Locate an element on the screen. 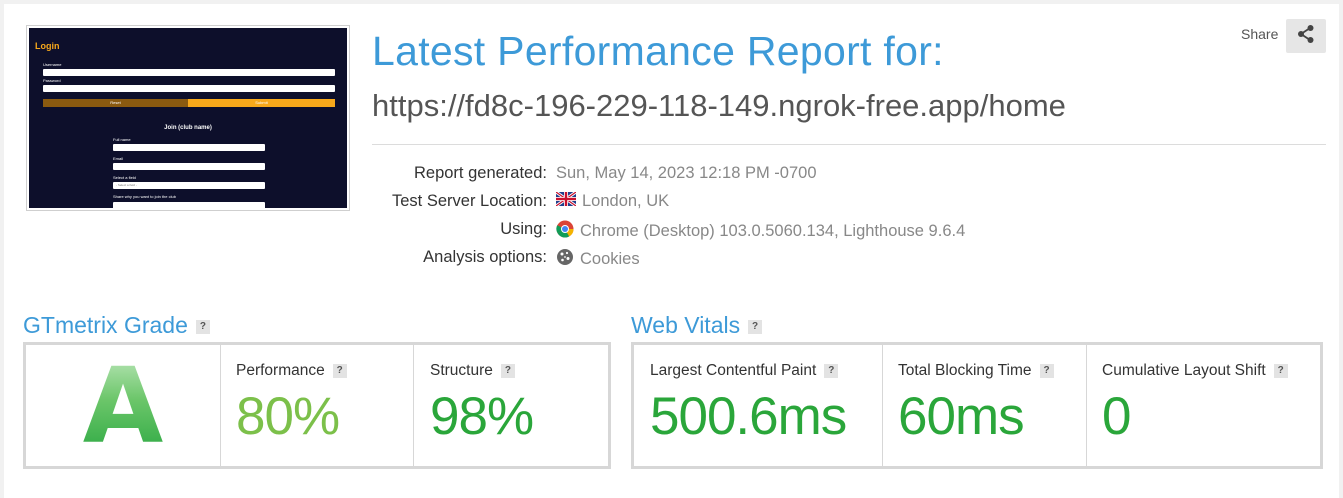  grade-cell: A is located at coordinates (123, 406).